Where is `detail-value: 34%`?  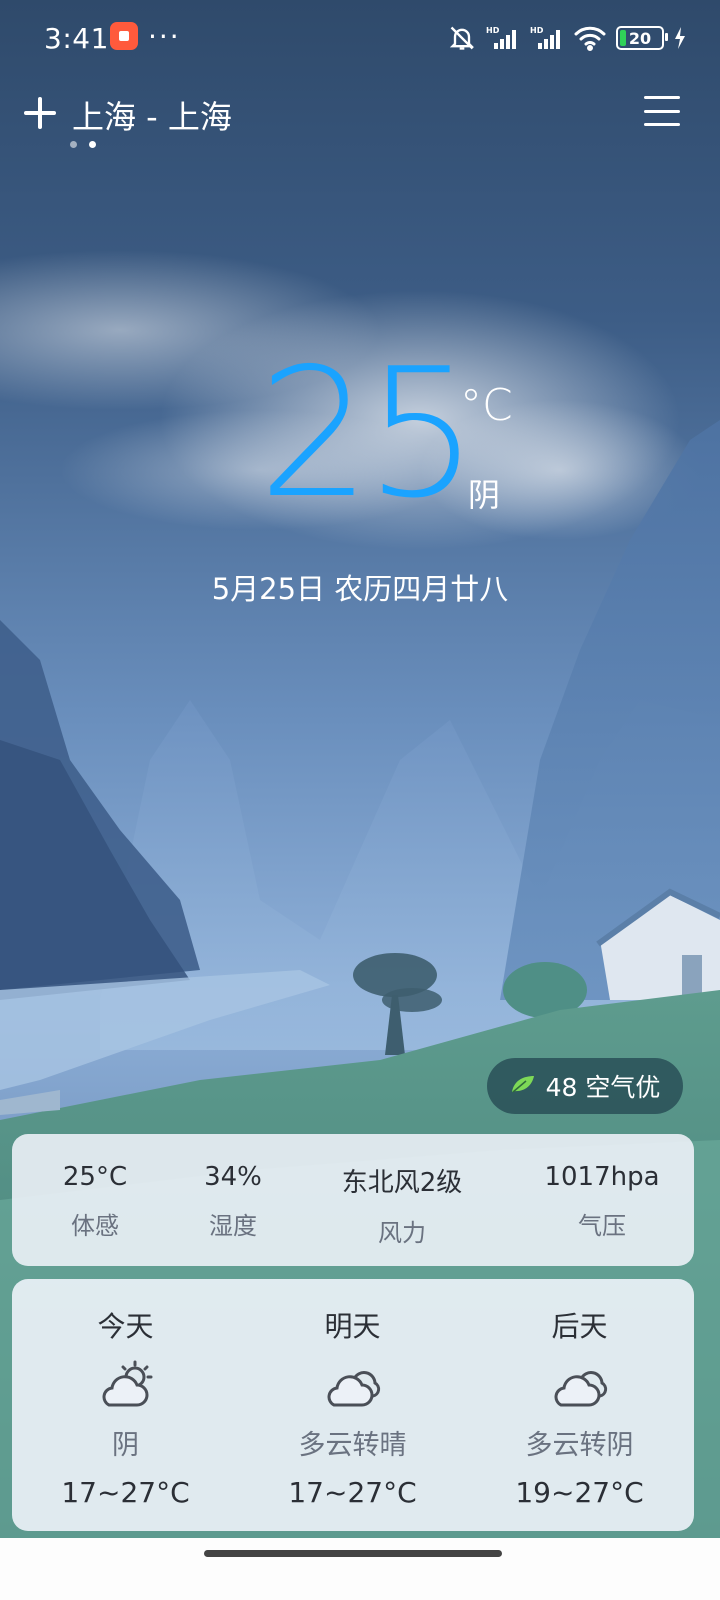
detail-value: 34% is located at coordinates (233, 1177).